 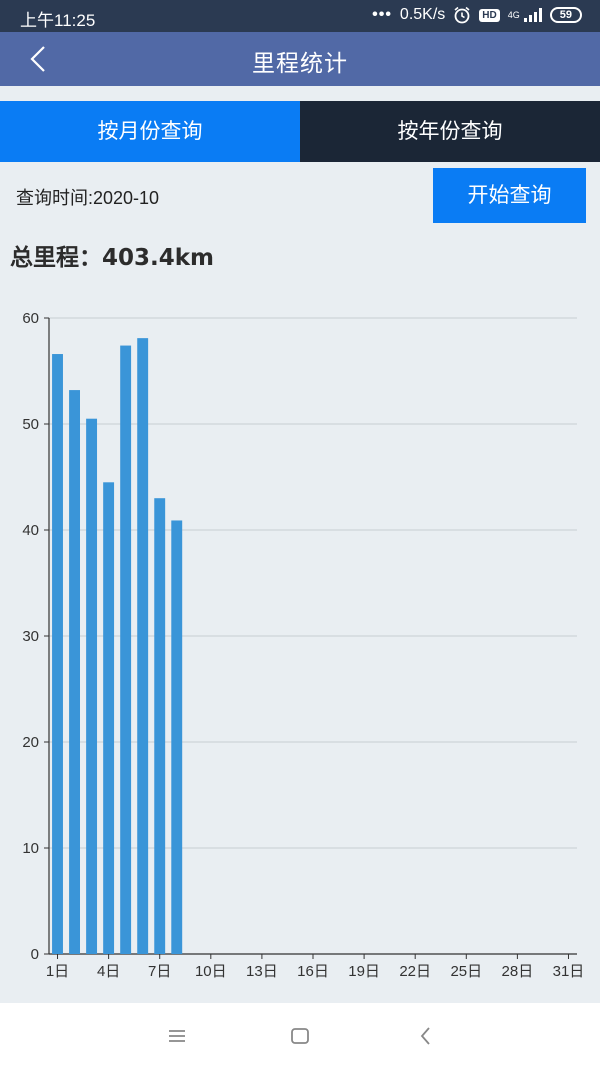 I want to click on alarm-clock-icon, so click(x=462, y=15).